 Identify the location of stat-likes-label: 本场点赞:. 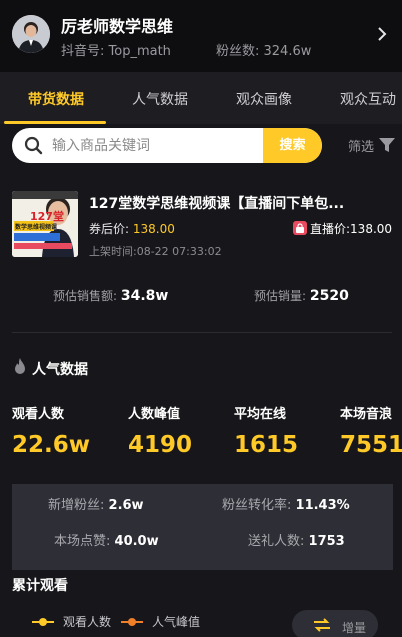
(82, 541).